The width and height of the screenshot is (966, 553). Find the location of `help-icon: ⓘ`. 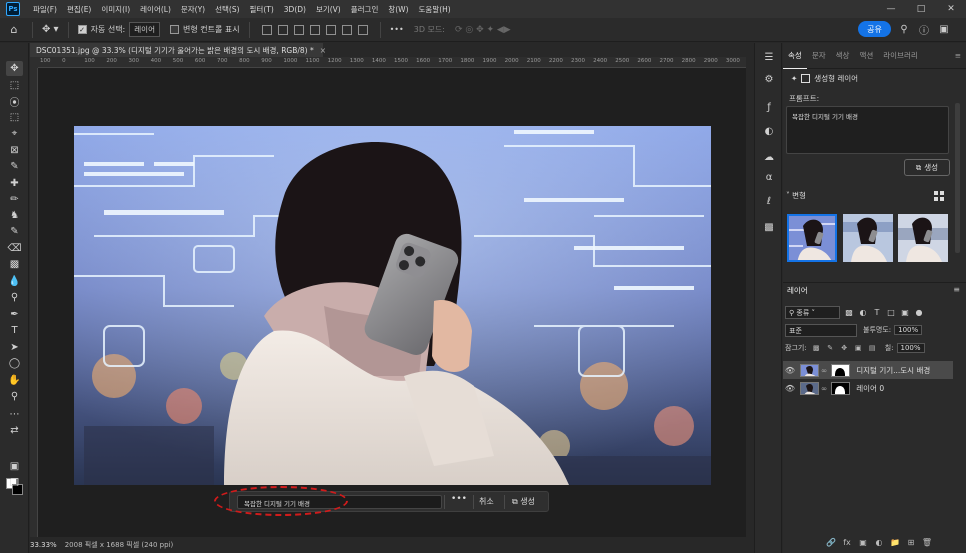

help-icon: ⓘ is located at coordinates (924, 29).